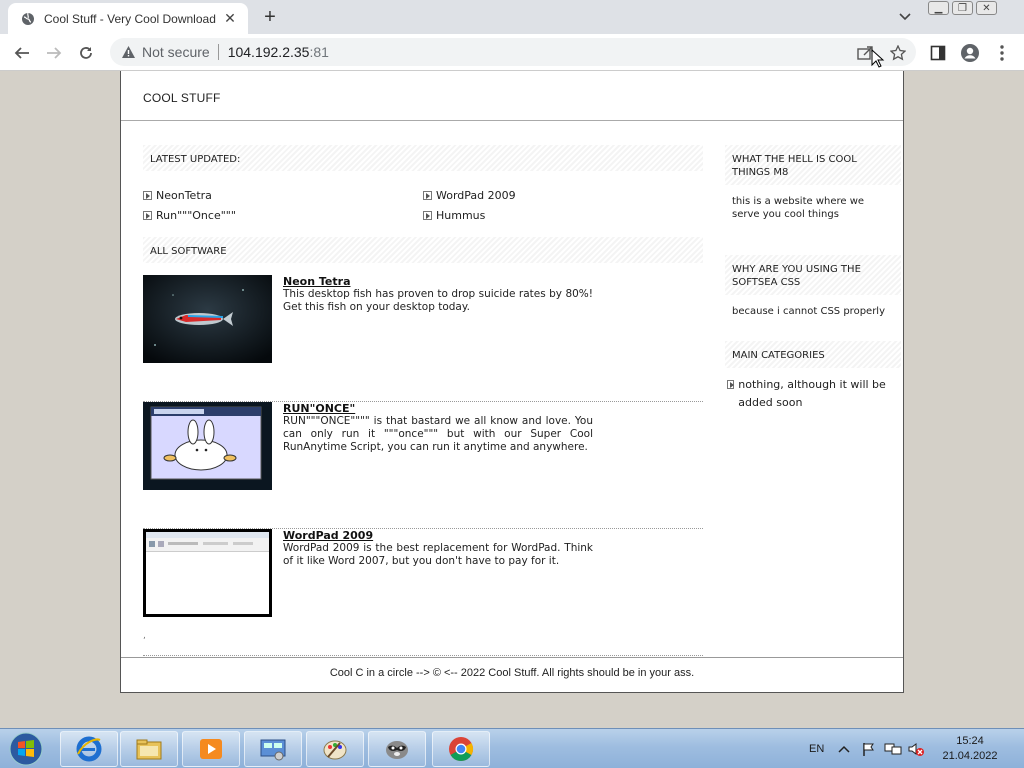 This screenshot has height=768, width=1024. What do you see at coordinates (970, 53) in the screenshot?
I see `profile-avatar-icon` at bounding box center [970, 53].